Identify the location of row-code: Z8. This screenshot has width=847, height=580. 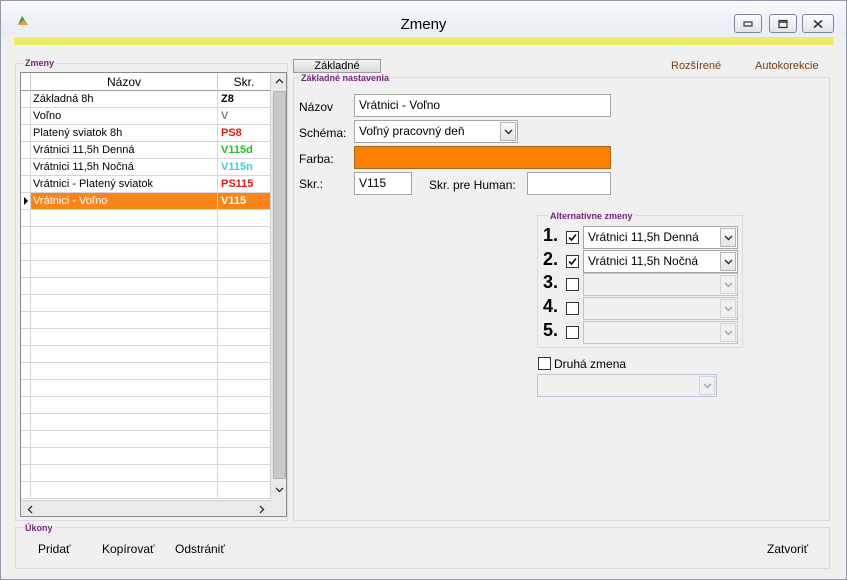
(227, 99).